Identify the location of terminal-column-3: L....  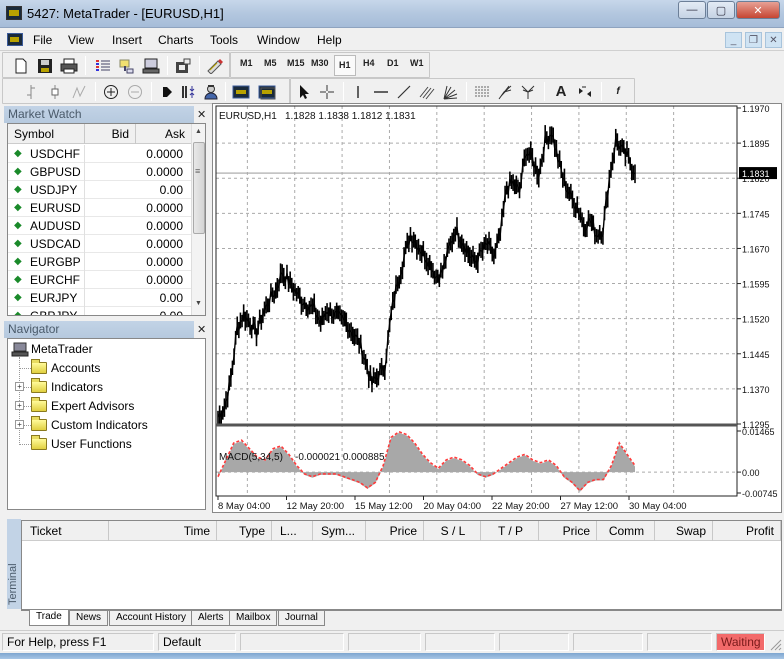
(292, 531).